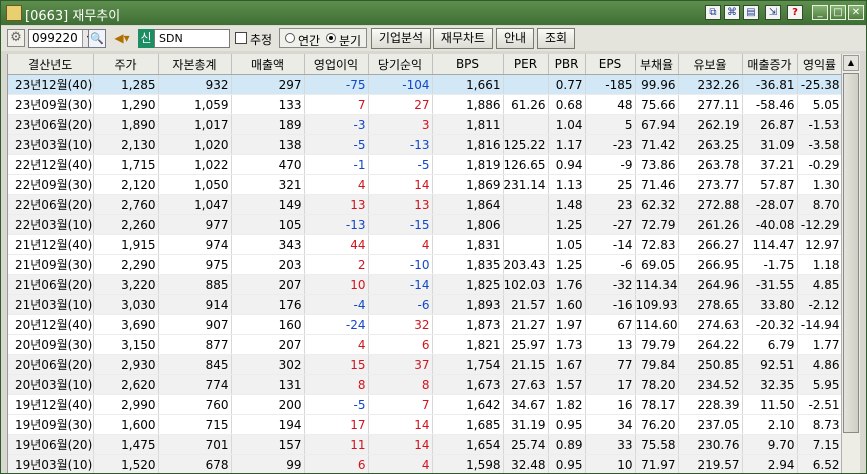  I want to click on column-header: 유보율, so click(710, 64).